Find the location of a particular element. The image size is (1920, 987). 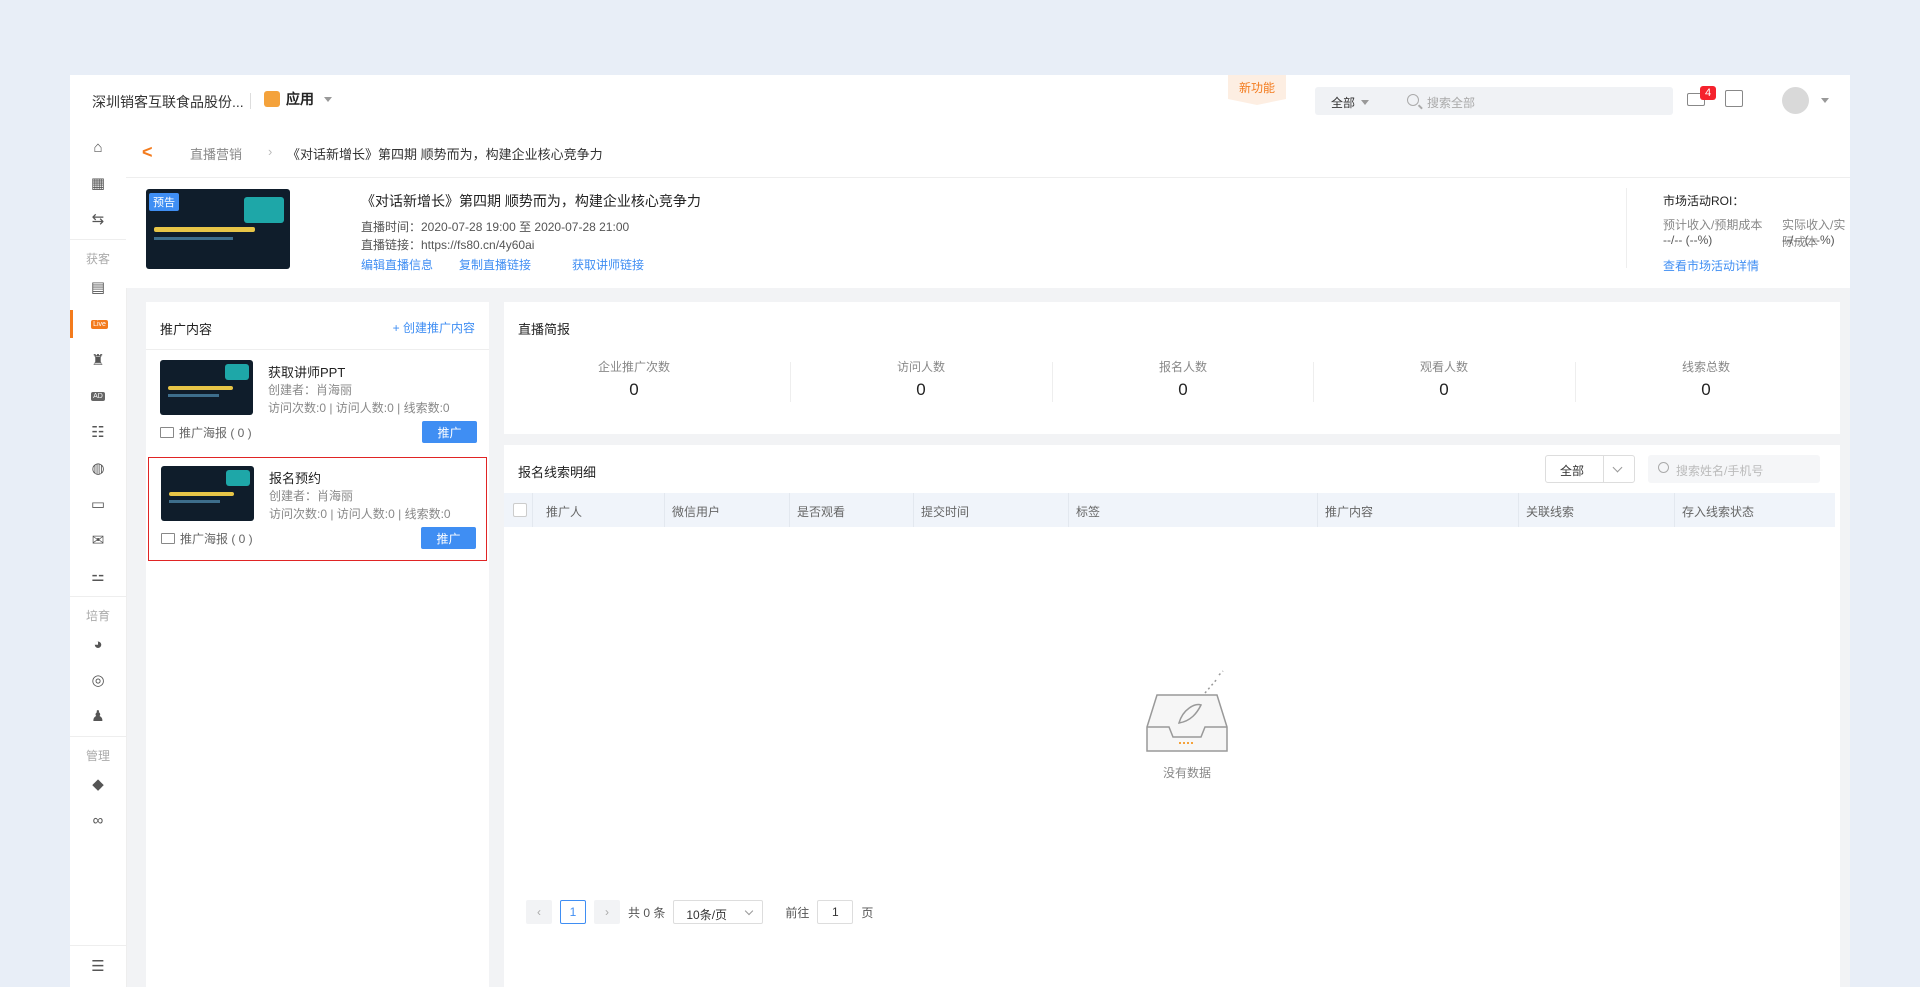

calendar-icon: ▦ is located at coordinates (98, 183).